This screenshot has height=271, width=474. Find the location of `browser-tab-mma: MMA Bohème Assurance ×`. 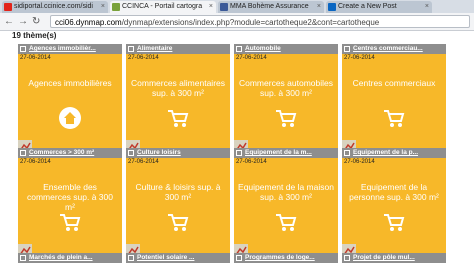

browser-tab-mma: MMA Bohème Assurance × is located at coordinates (271, 7).